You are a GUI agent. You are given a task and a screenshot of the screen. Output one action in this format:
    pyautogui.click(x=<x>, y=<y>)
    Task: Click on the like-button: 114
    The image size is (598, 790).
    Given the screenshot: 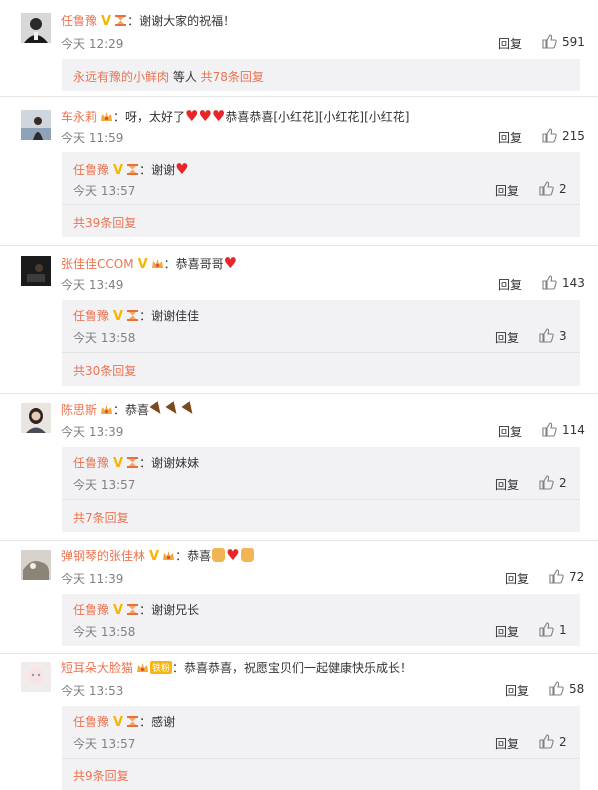 What is the action you would take?
    pyautogui.click(x=563, y=429)
    